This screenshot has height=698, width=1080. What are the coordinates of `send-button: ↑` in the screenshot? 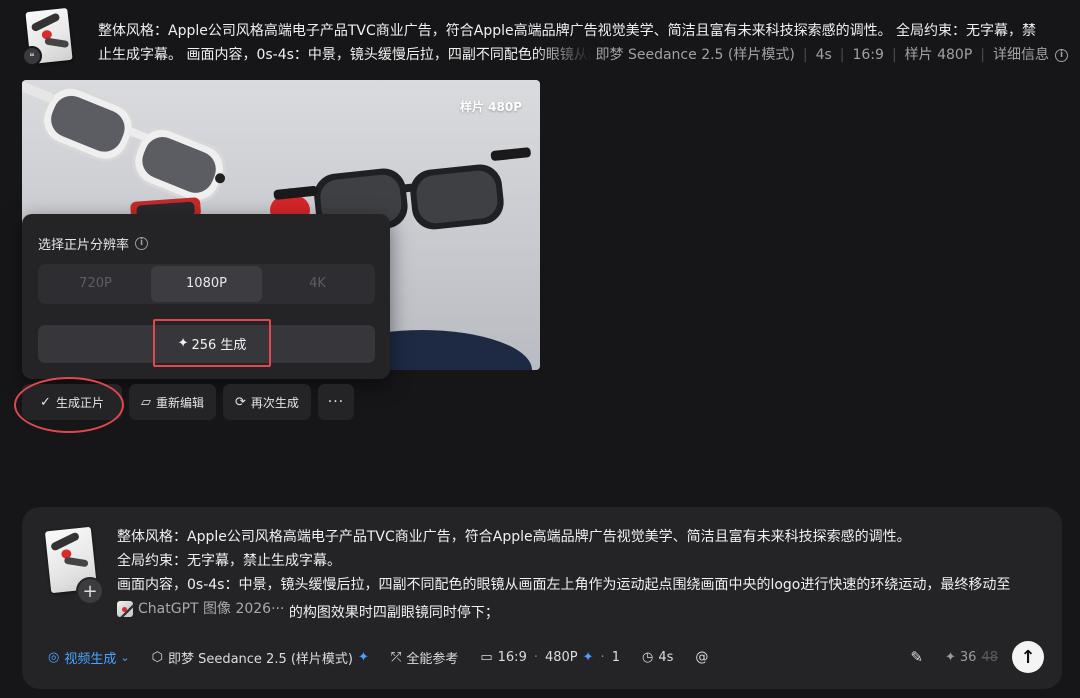 It's located at (1028, 657).